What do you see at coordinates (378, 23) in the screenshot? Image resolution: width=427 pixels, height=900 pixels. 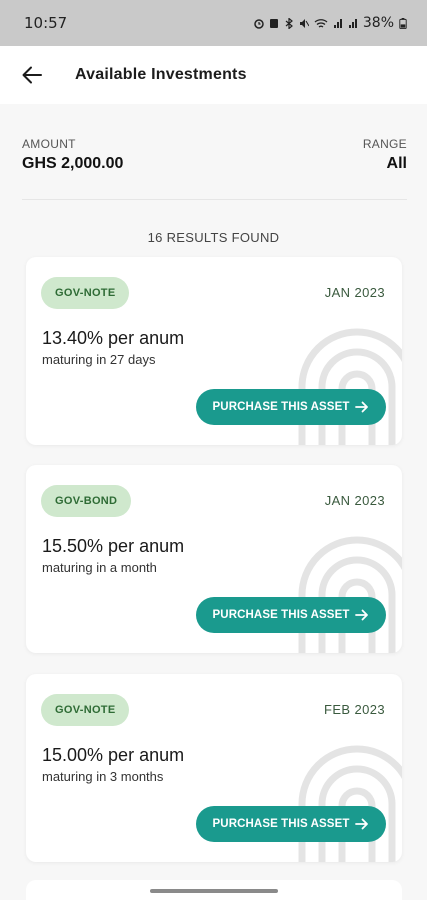 I see `battery-level: 38%` at bounding box center [378, 23].